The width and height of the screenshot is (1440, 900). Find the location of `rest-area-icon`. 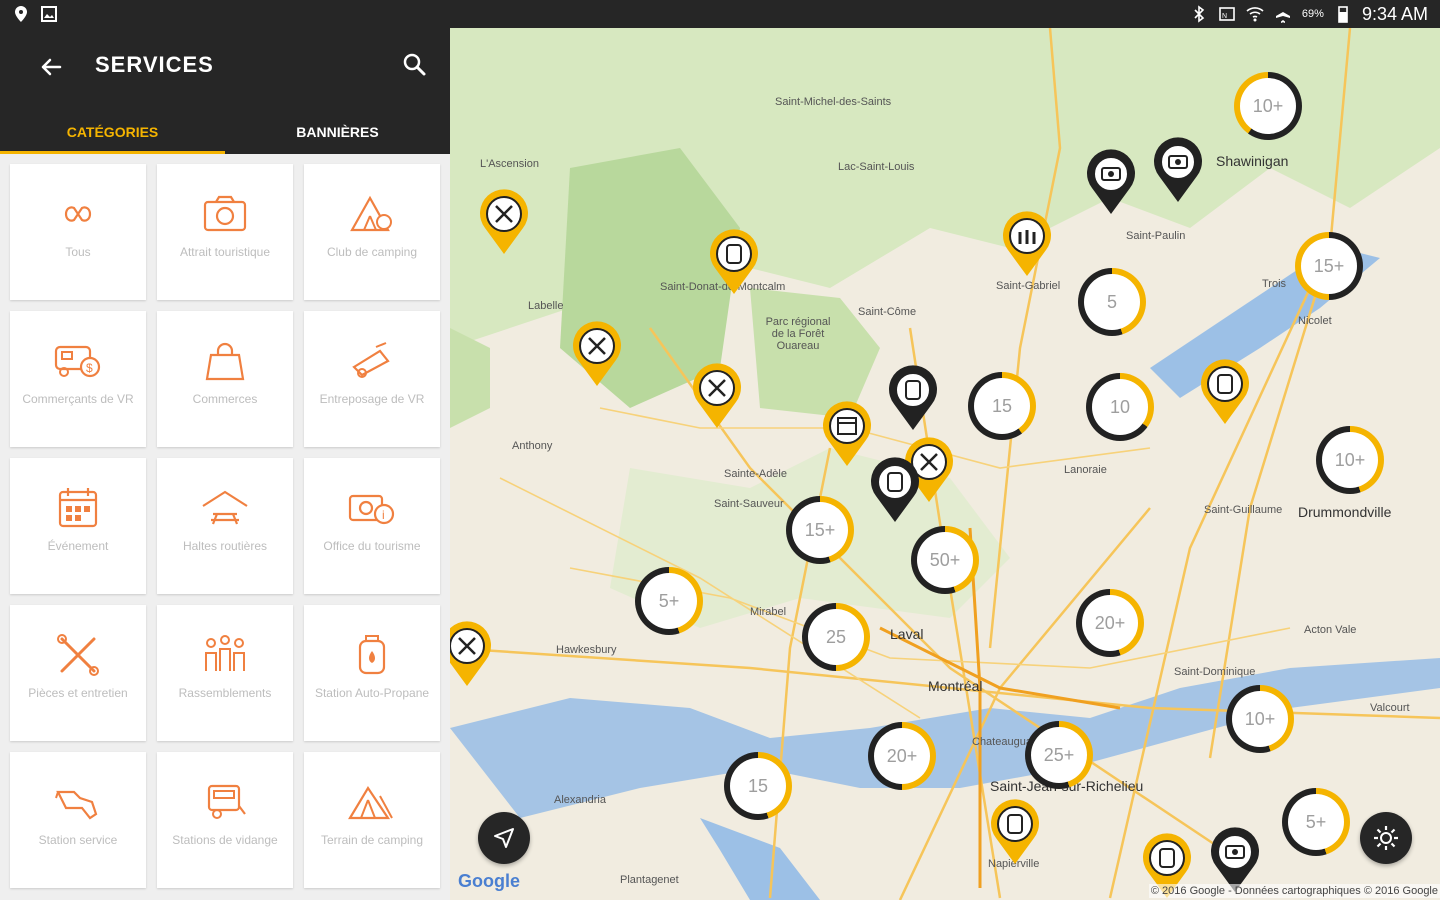

rest-area-icon is located at coordinates (225, 507).